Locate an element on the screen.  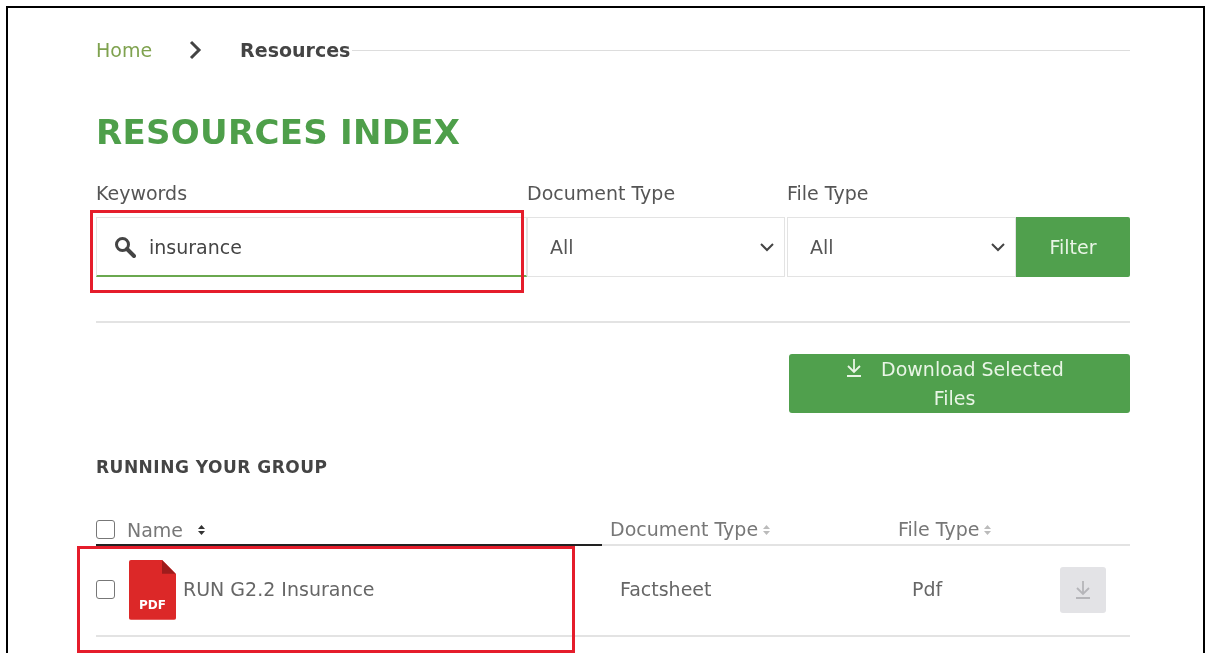
search-field: insurance is located at coordinates (311, 247).